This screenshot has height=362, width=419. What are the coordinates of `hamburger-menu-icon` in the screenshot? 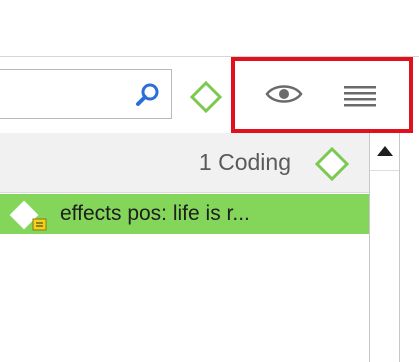 It's located at (360, 96).